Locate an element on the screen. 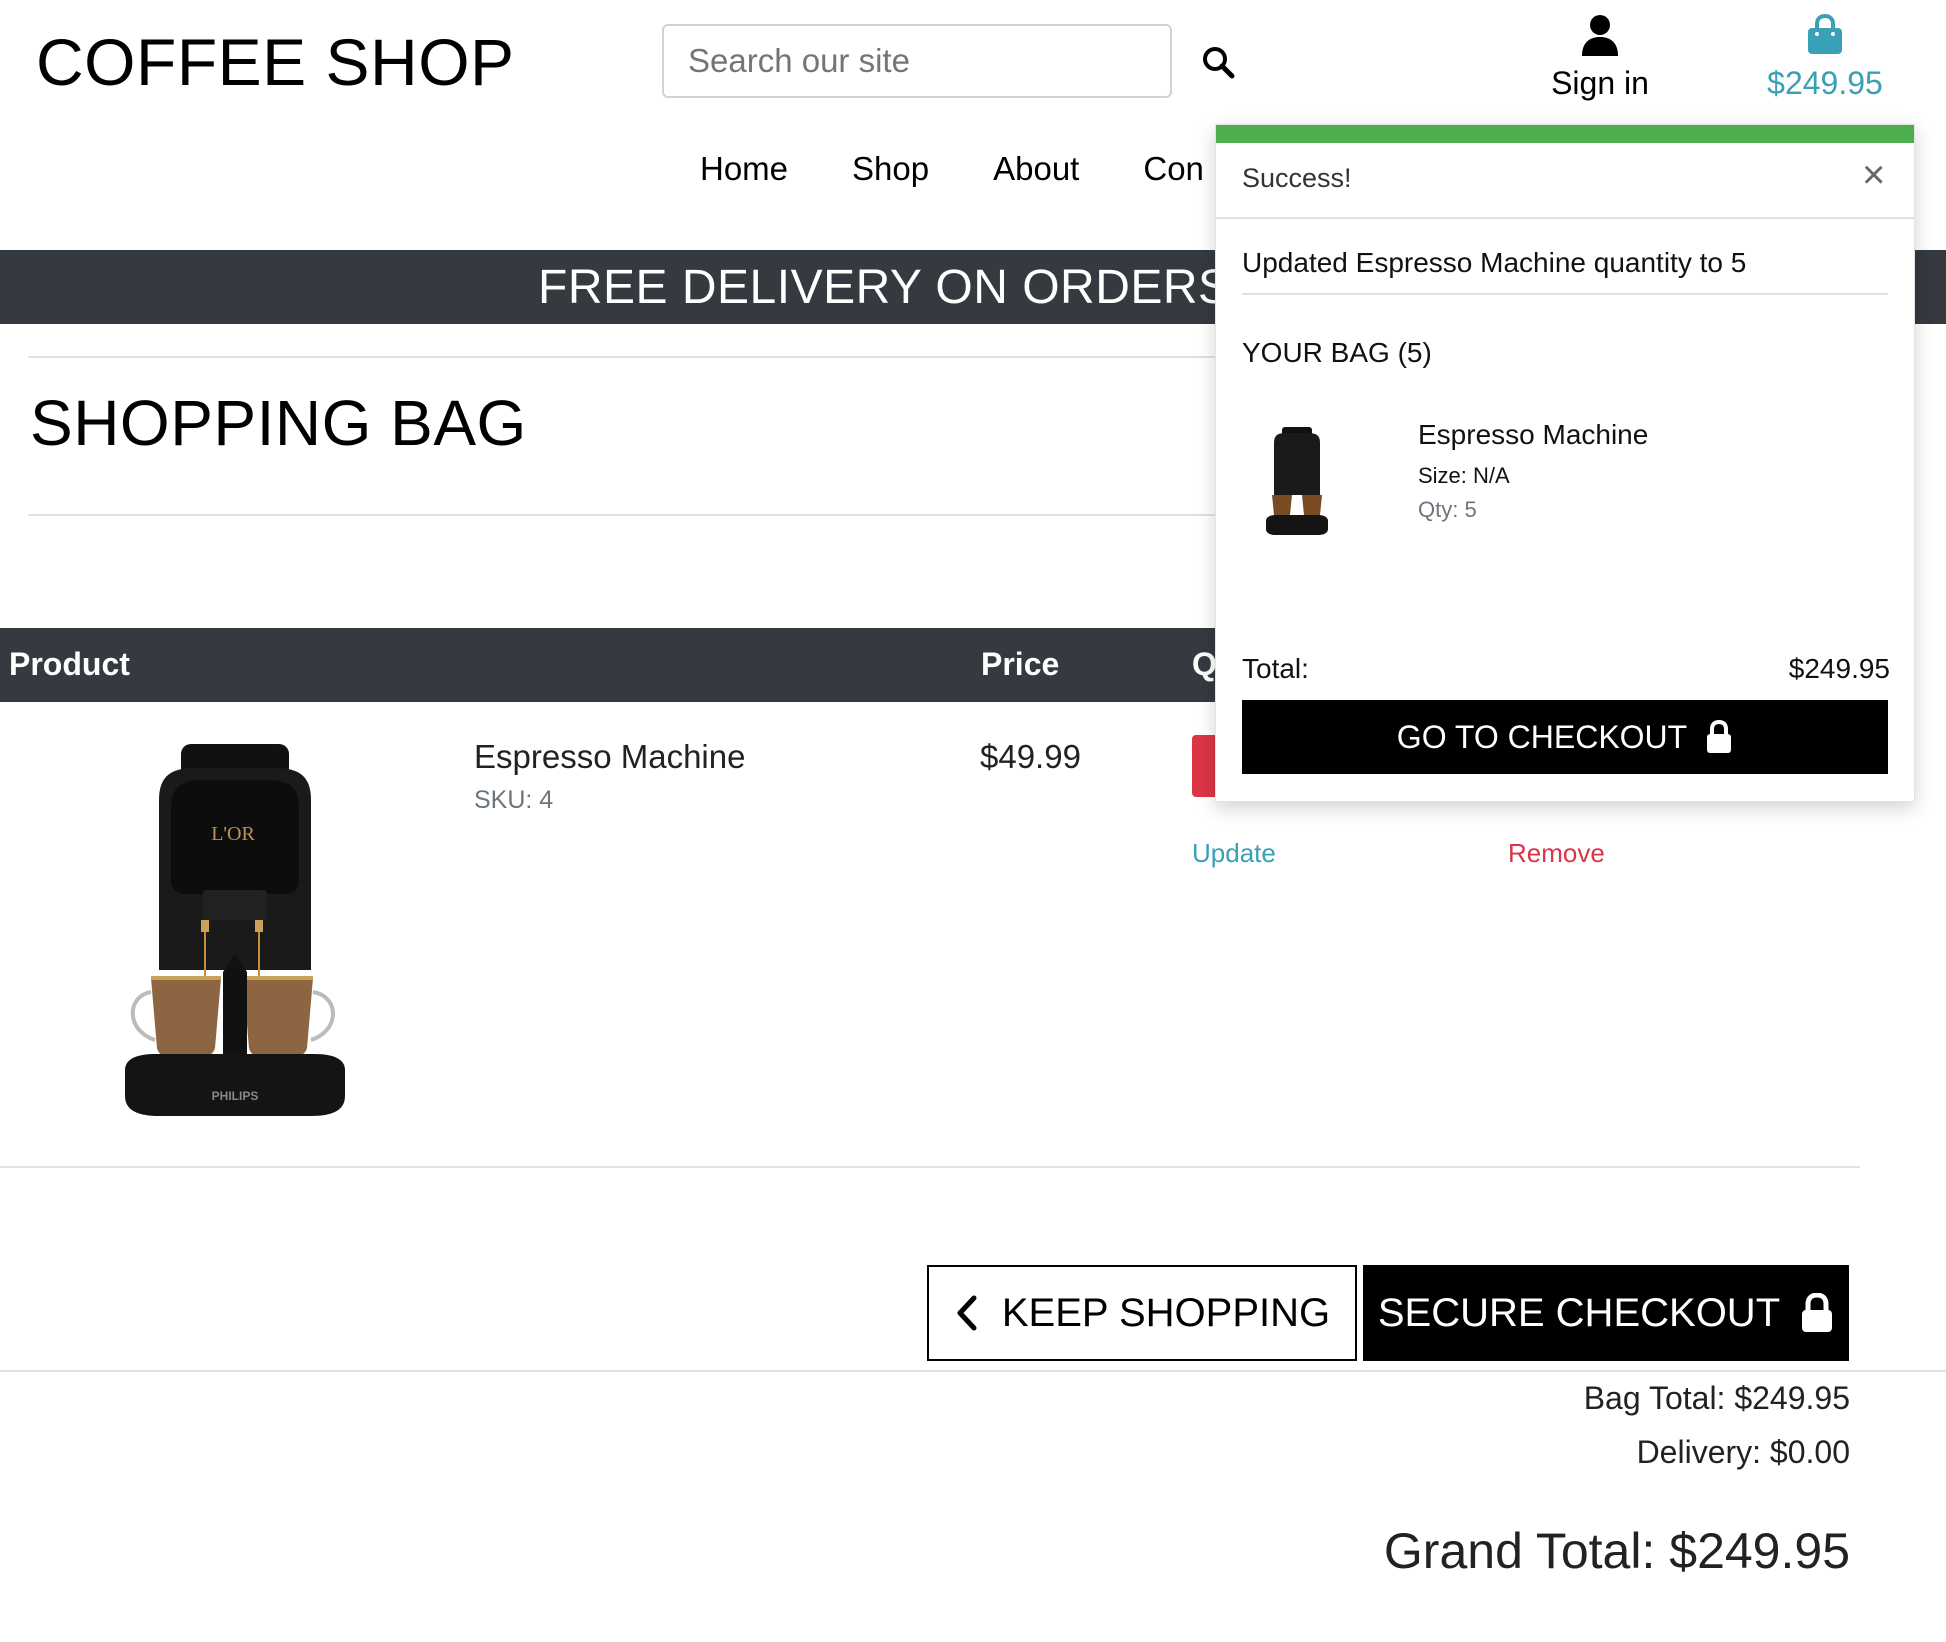 The width and height of the screenshot is (1946, 1642). banner-text: FREE DELIVERY ON ORDERS OV is located at coordinates (926, 287).